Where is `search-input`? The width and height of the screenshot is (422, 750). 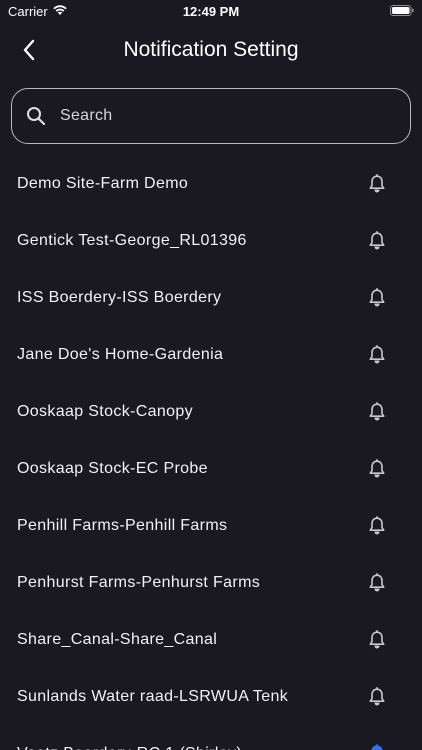 search-input is located at coordinates (235, 116).